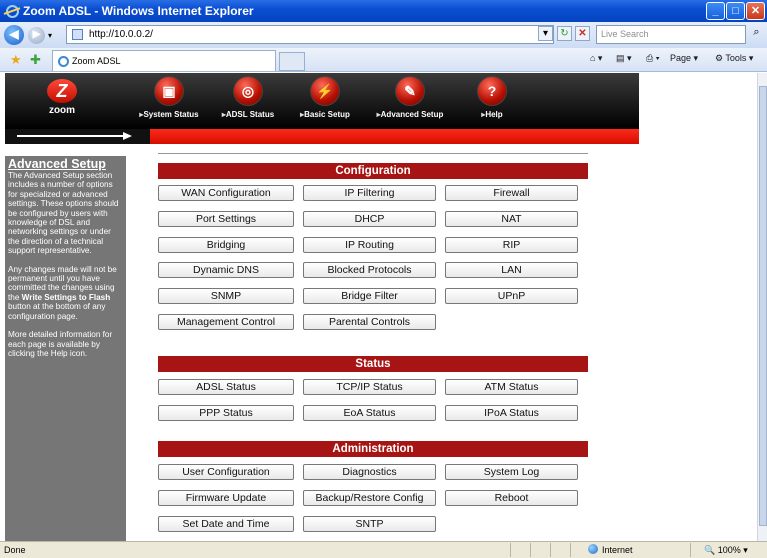 The image size is (767, 558). Describe the element at coordinates (373, 171) in the screenshot. I see `configuration-header: Configuration` at that location.